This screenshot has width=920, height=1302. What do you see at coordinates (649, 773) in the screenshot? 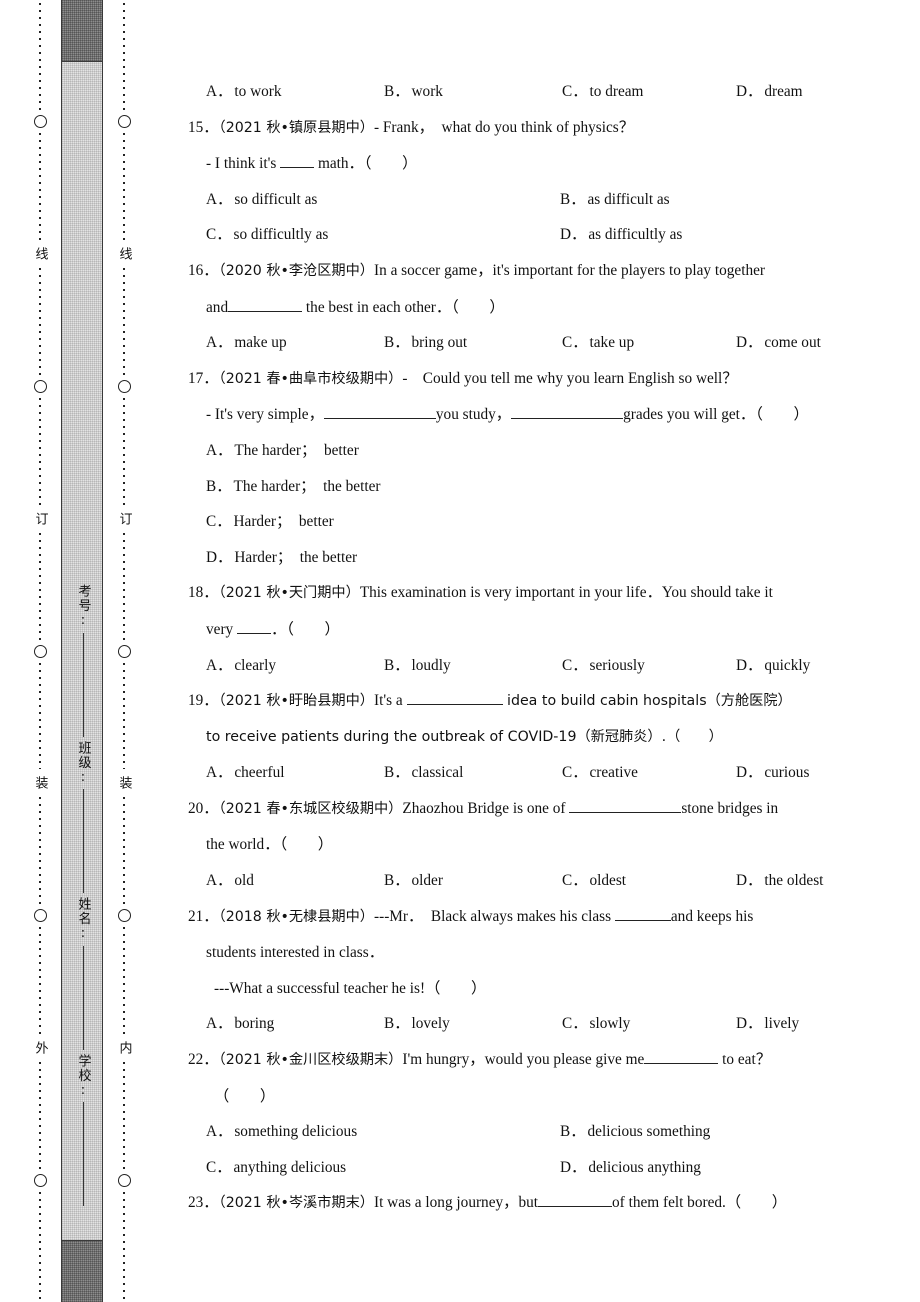
I see `option-c: C． creative` at bounding box center [649, 773].